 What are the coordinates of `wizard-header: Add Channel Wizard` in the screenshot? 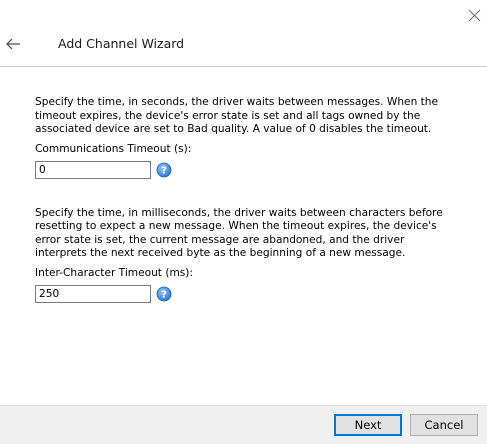 It's located at (243, 46).